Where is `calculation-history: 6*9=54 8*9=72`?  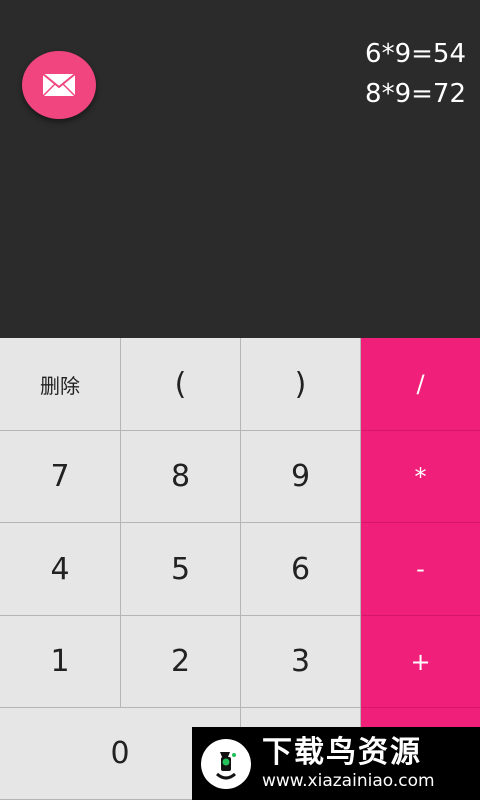
calculation-history: 6*9=54 8*9=72 is located at coordinates (415, 74).